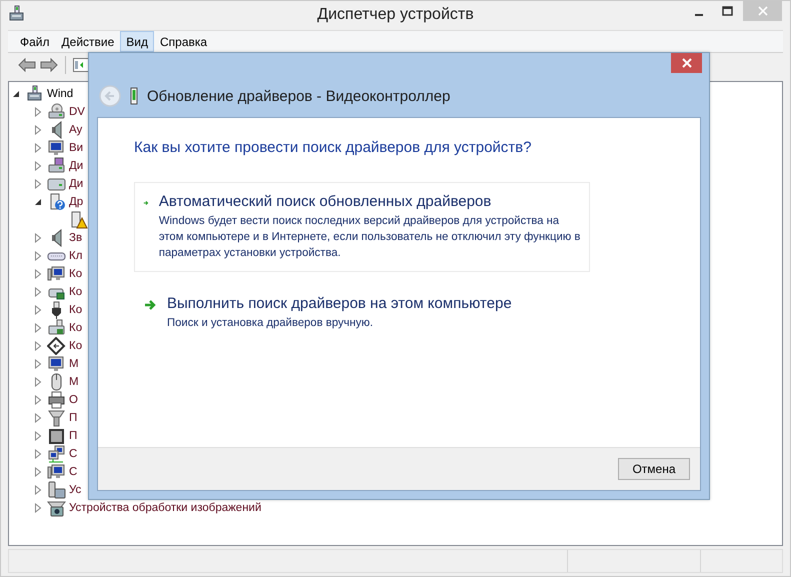  I want to click on menu-item: Вид, so click(137, 41).